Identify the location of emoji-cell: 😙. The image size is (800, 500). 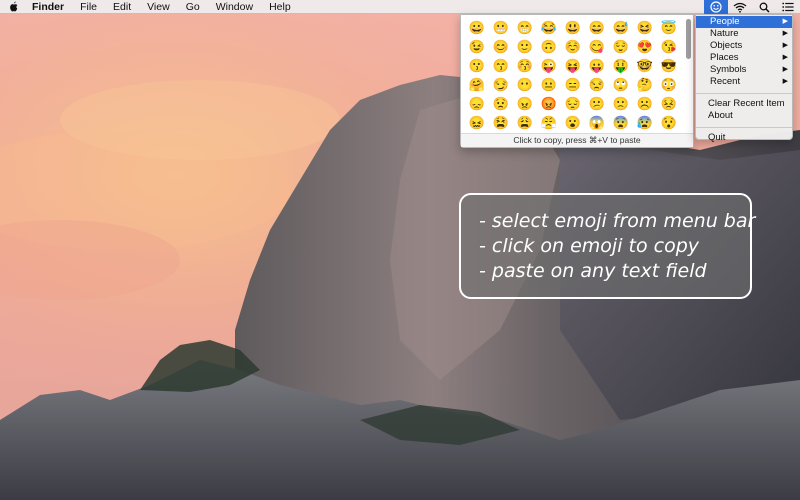
(501, 65).